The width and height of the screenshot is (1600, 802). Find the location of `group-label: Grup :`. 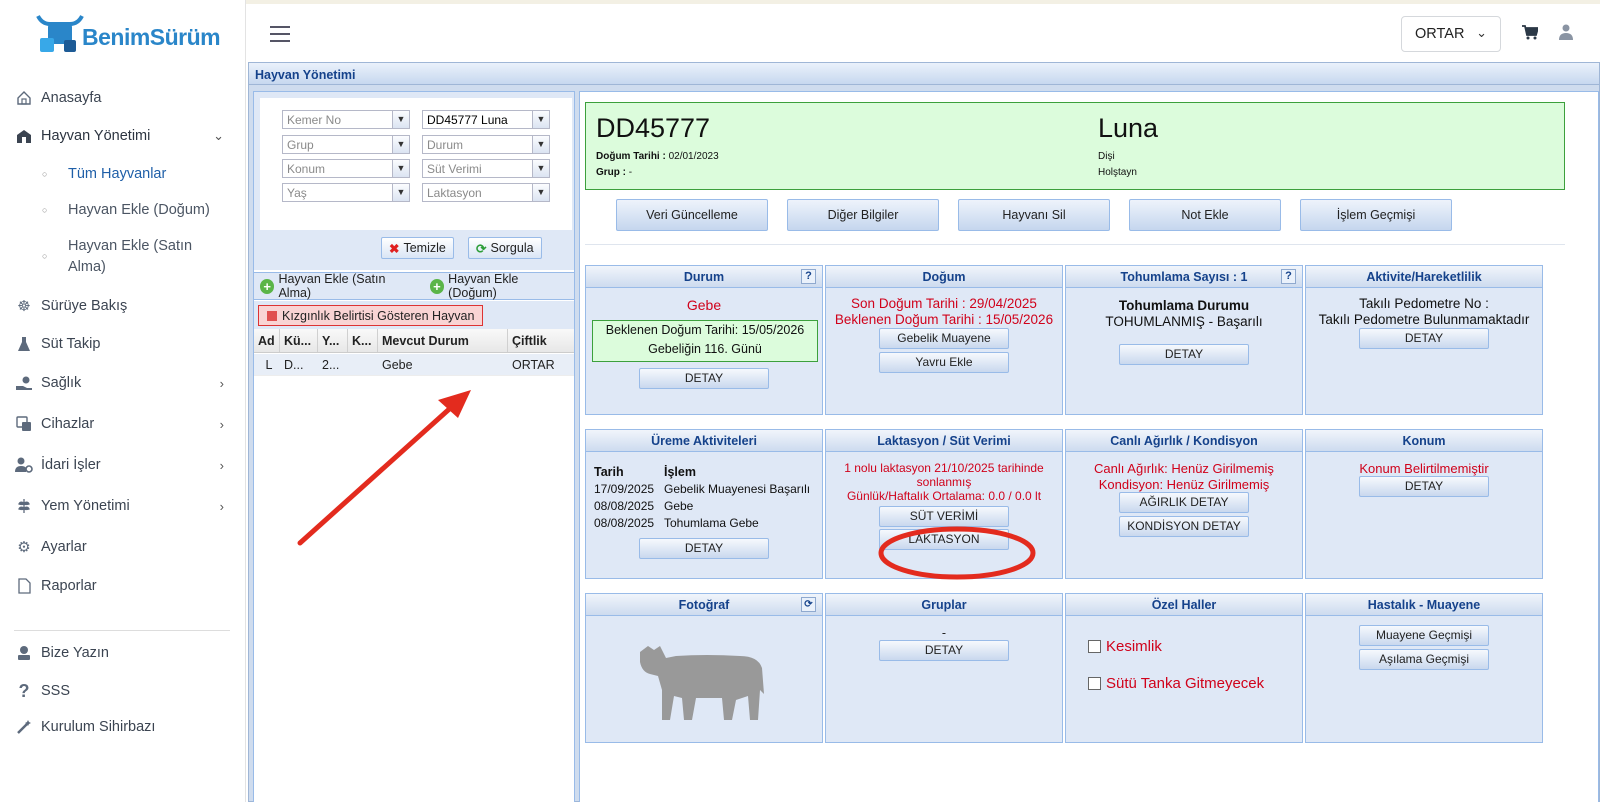

group-label: Grup : is located at coordinates (611, 172).